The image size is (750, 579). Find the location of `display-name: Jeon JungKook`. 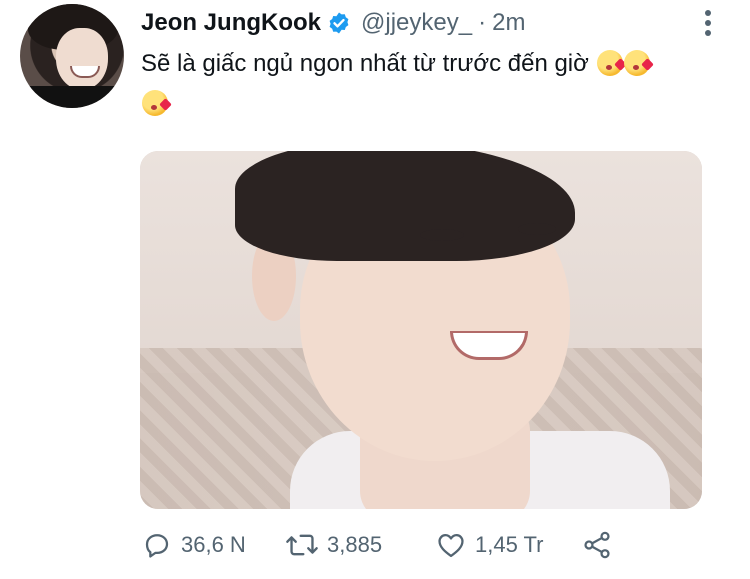

display-name: Jeon JungKook is located at coordinates (231, 23).